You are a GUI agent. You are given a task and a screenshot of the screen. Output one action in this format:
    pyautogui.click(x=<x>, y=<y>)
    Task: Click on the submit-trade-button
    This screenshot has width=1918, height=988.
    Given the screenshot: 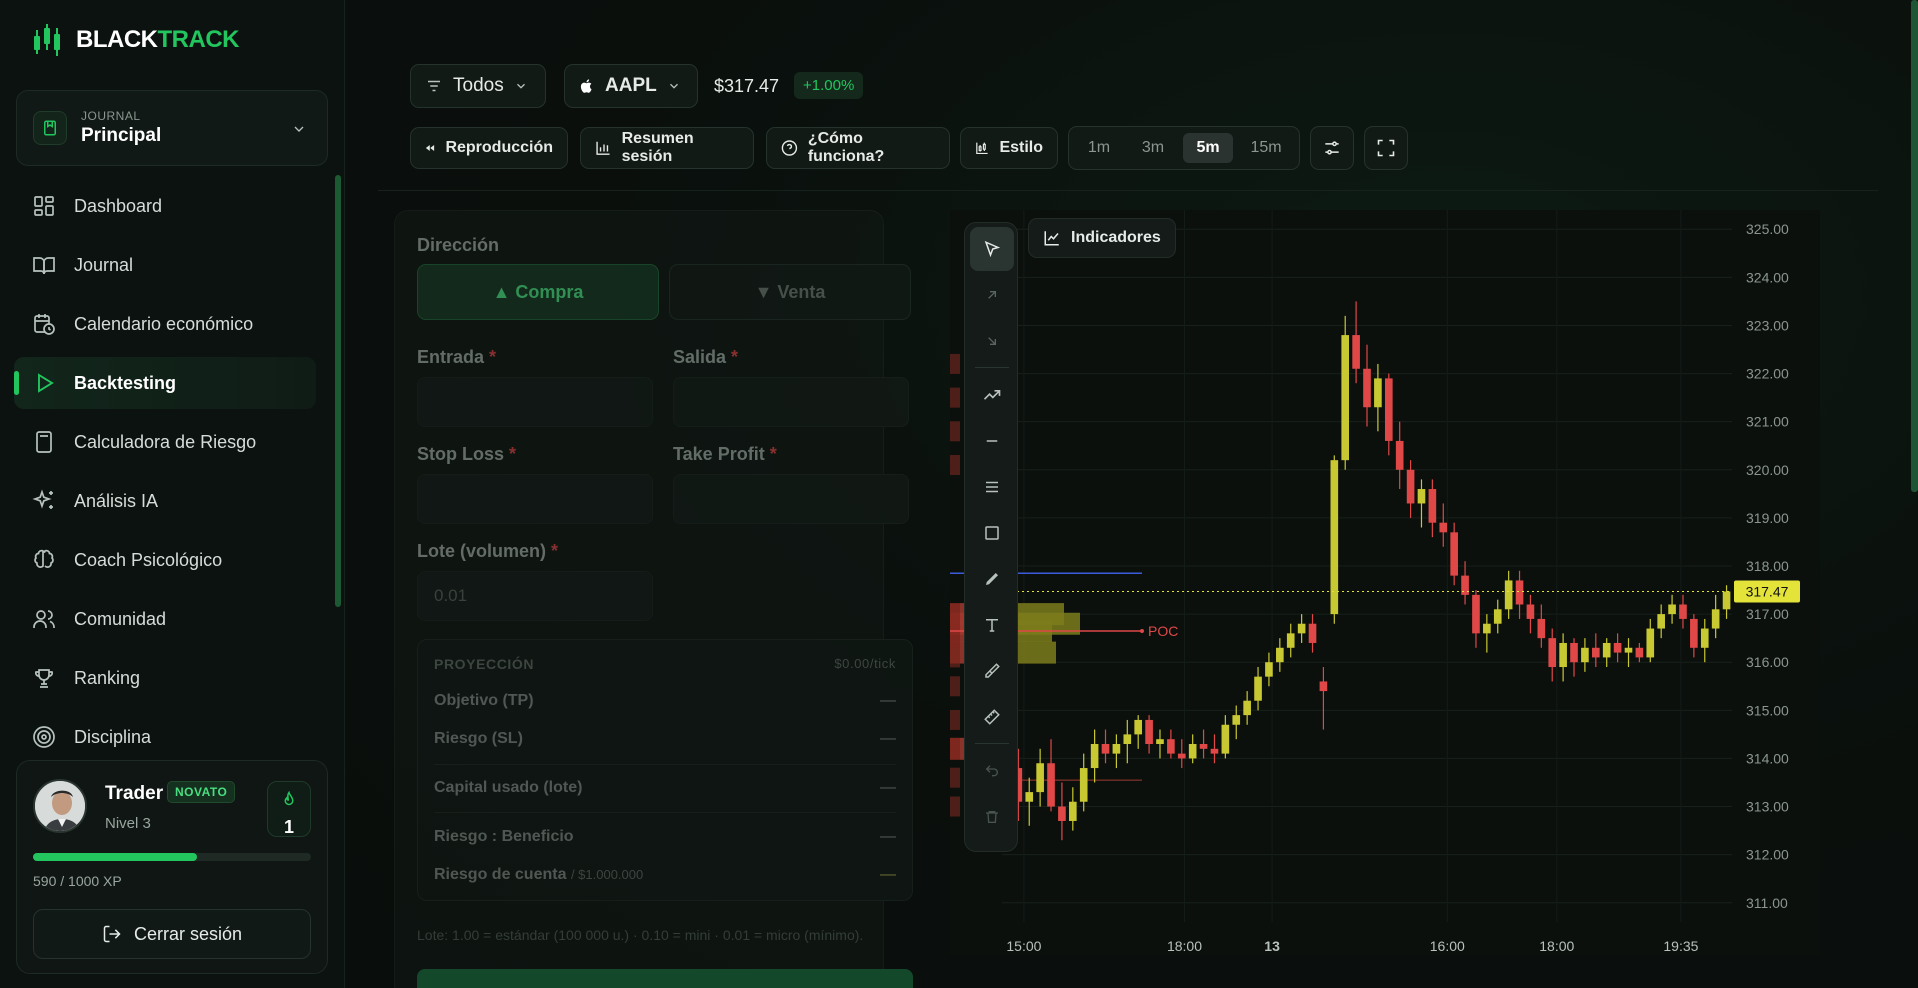 What is the action you would take?
    pyautogui.click(x=665, y=978)
    